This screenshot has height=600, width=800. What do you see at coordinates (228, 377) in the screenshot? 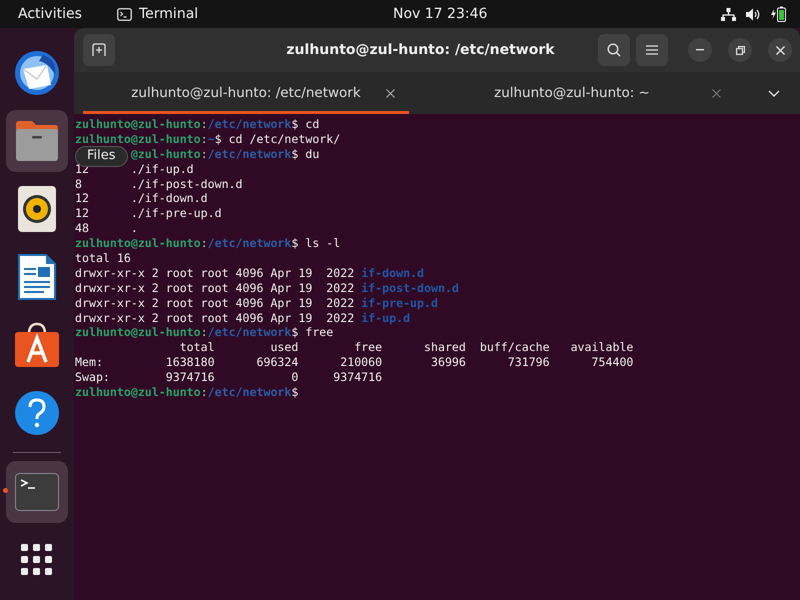
I see `terminal-text: Swap: 9374716 0 9374716` at bounding box center [228, 377].